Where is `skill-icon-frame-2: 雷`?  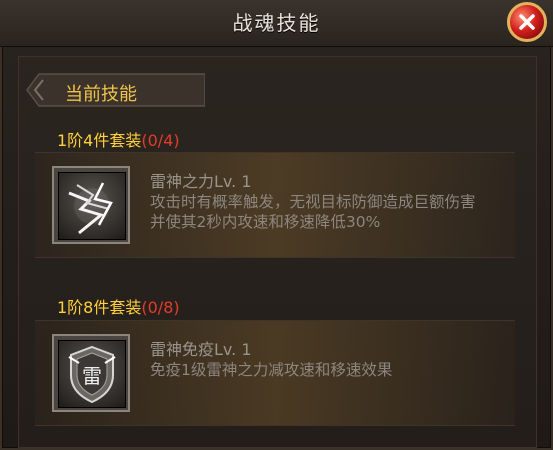
skill-icon-frame-2: 雷 is located at coordinates (91, 373).